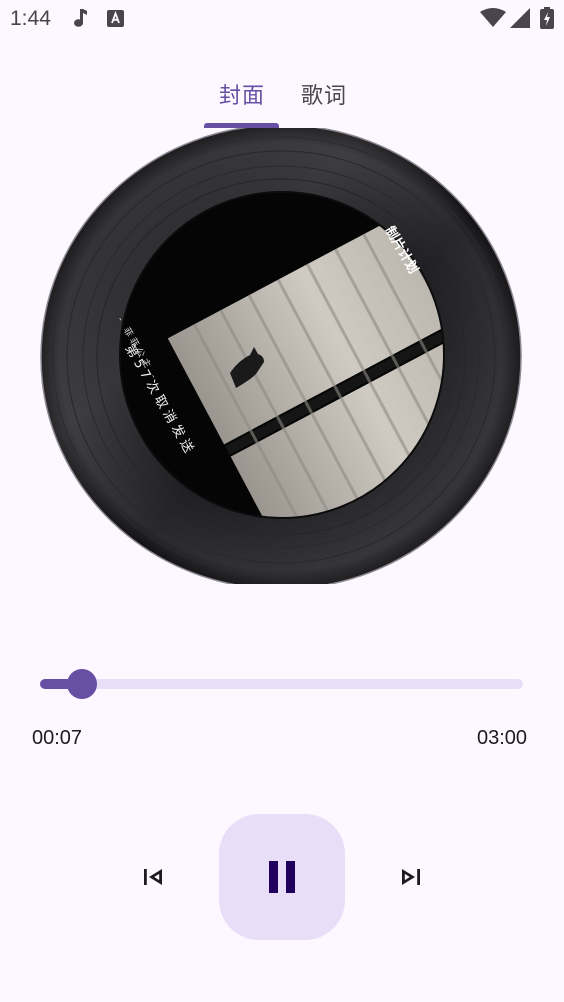  What do you see at coordinates (82, 684) in the screenshot?
I see `slider-thumb` at bounding box center [82, 684].